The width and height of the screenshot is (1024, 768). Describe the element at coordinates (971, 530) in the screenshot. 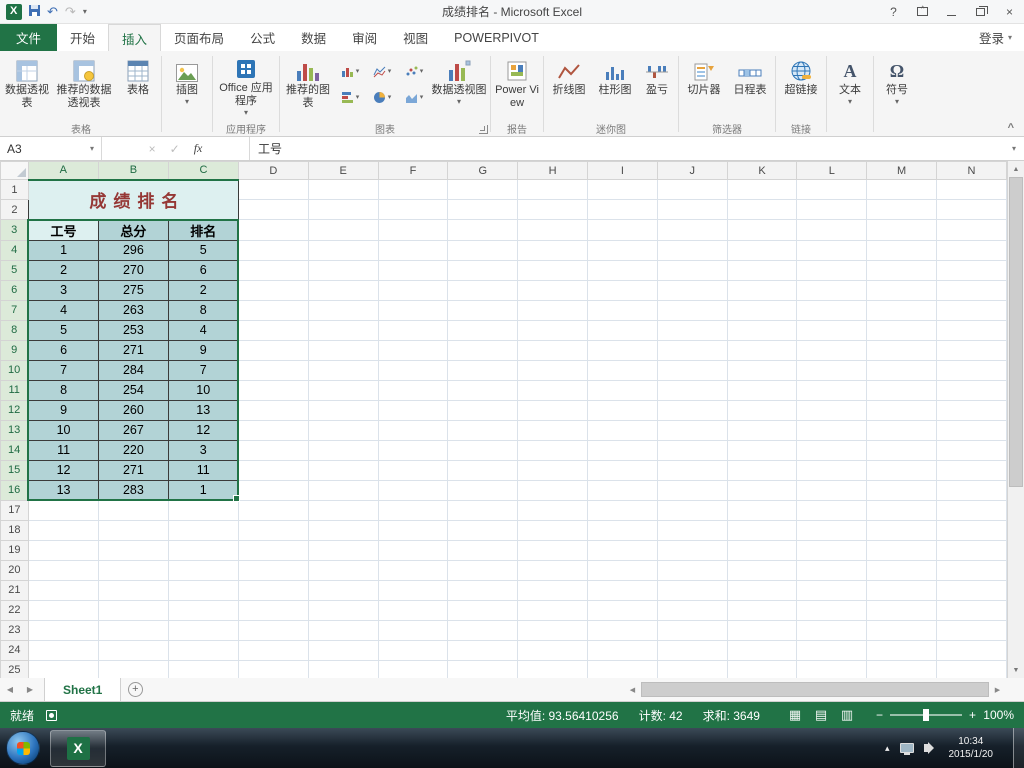

I see `cell-N18` at that location.